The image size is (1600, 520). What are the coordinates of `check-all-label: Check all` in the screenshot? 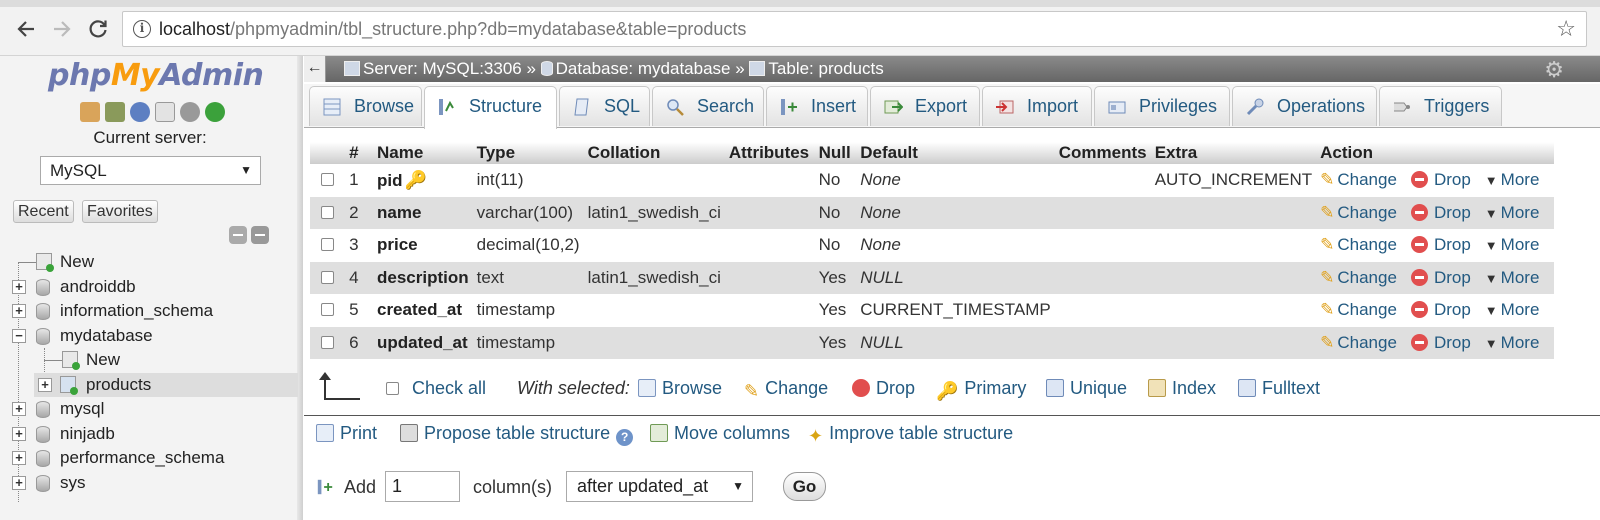 It's located at (449, 388).